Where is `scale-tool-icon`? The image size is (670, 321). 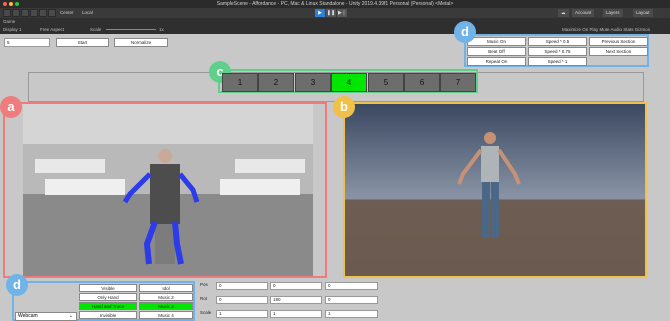
scale-tool-icon is located at coordinates (34, 13).